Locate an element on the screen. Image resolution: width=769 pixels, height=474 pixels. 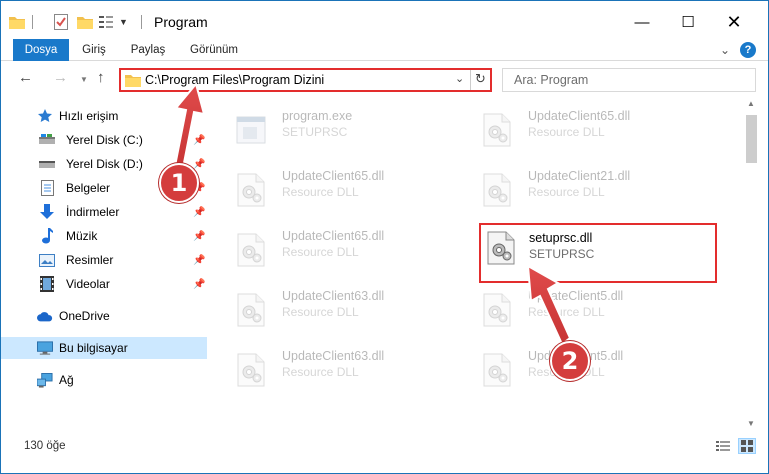
pictures-icon is located at coordinates (47, 260).